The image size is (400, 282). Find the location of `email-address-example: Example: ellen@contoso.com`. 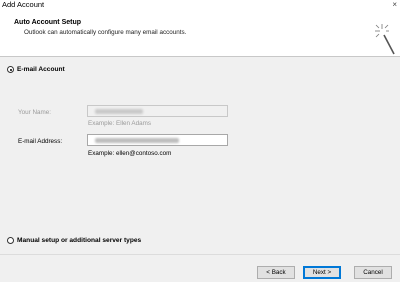

email-address-example: Example: ellen@contoso.com is located at coordinates (130, 153).